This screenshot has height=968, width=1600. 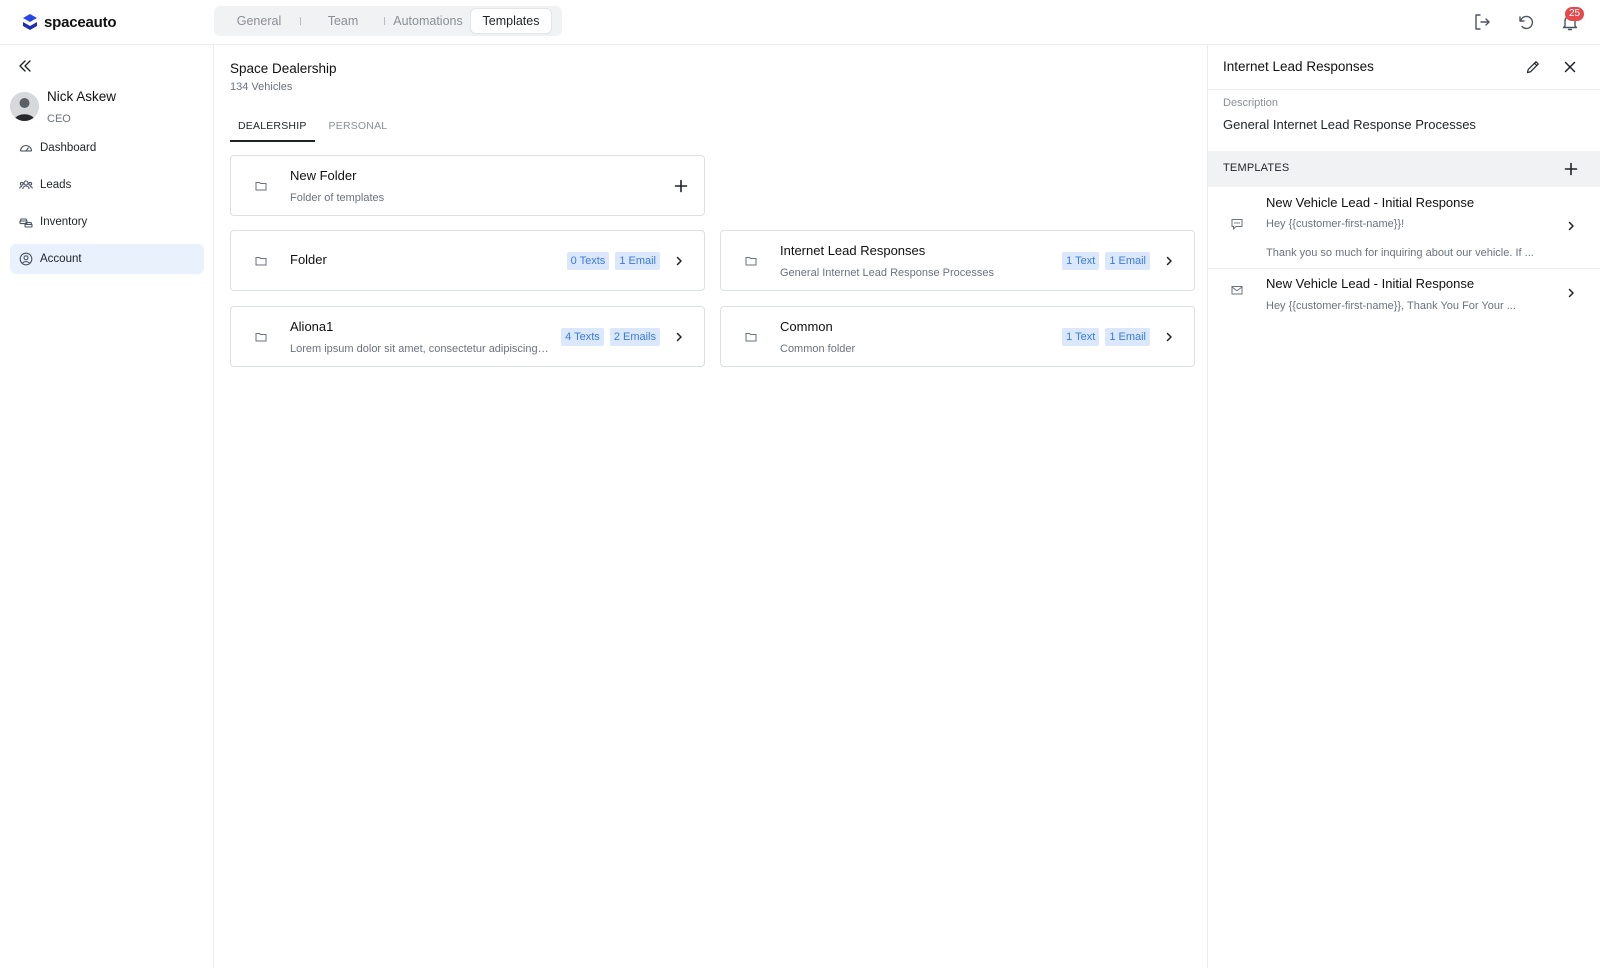 I want to click on sidebar-item-inventory: Inventory, so click(x=107, y=222).